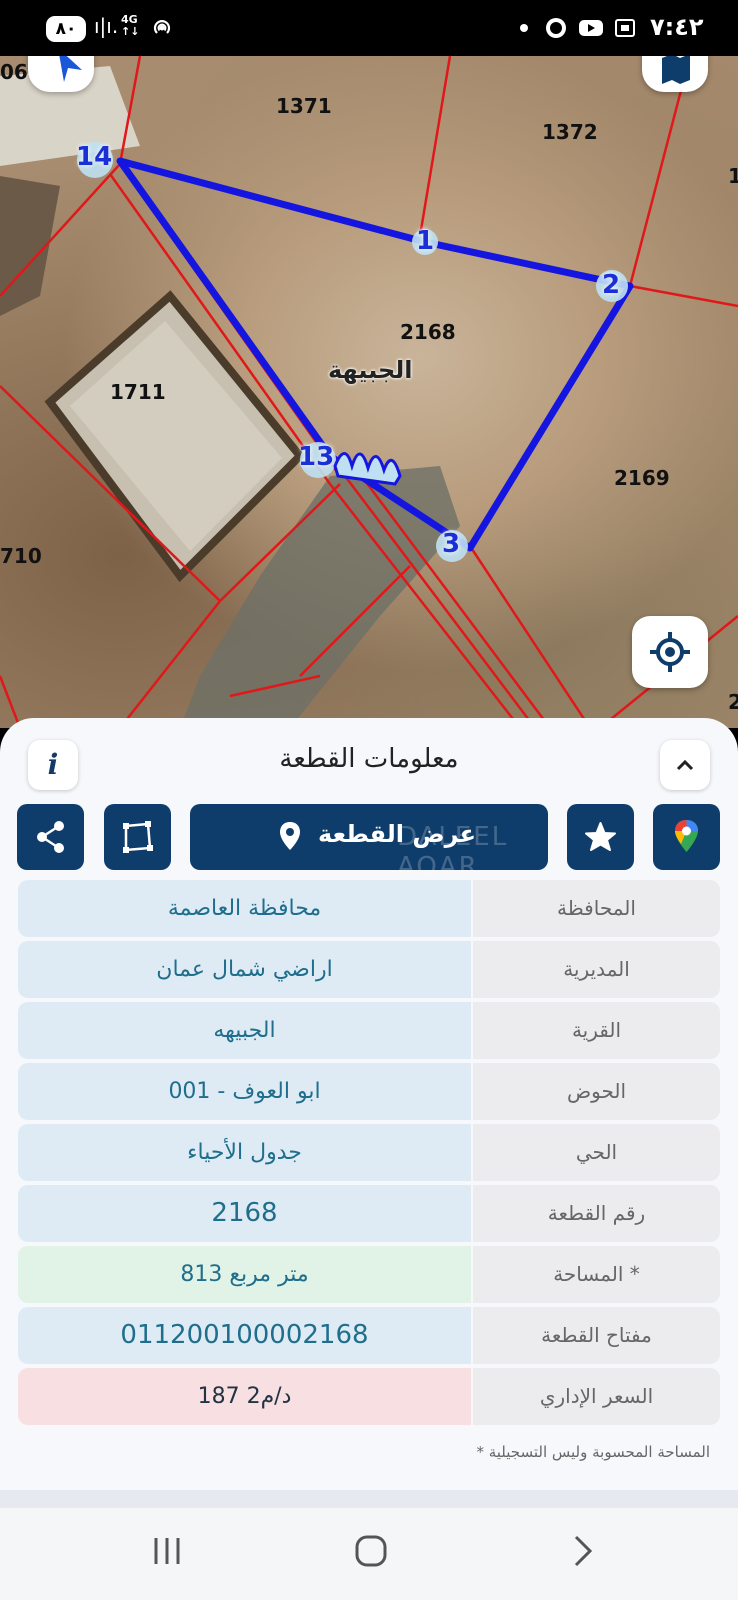 The width and height of the screenshot is (738, 1600). Describe the element at coordinates (677, 27) in the screenshot. I see `clock: ٧:٤٢` at that location.